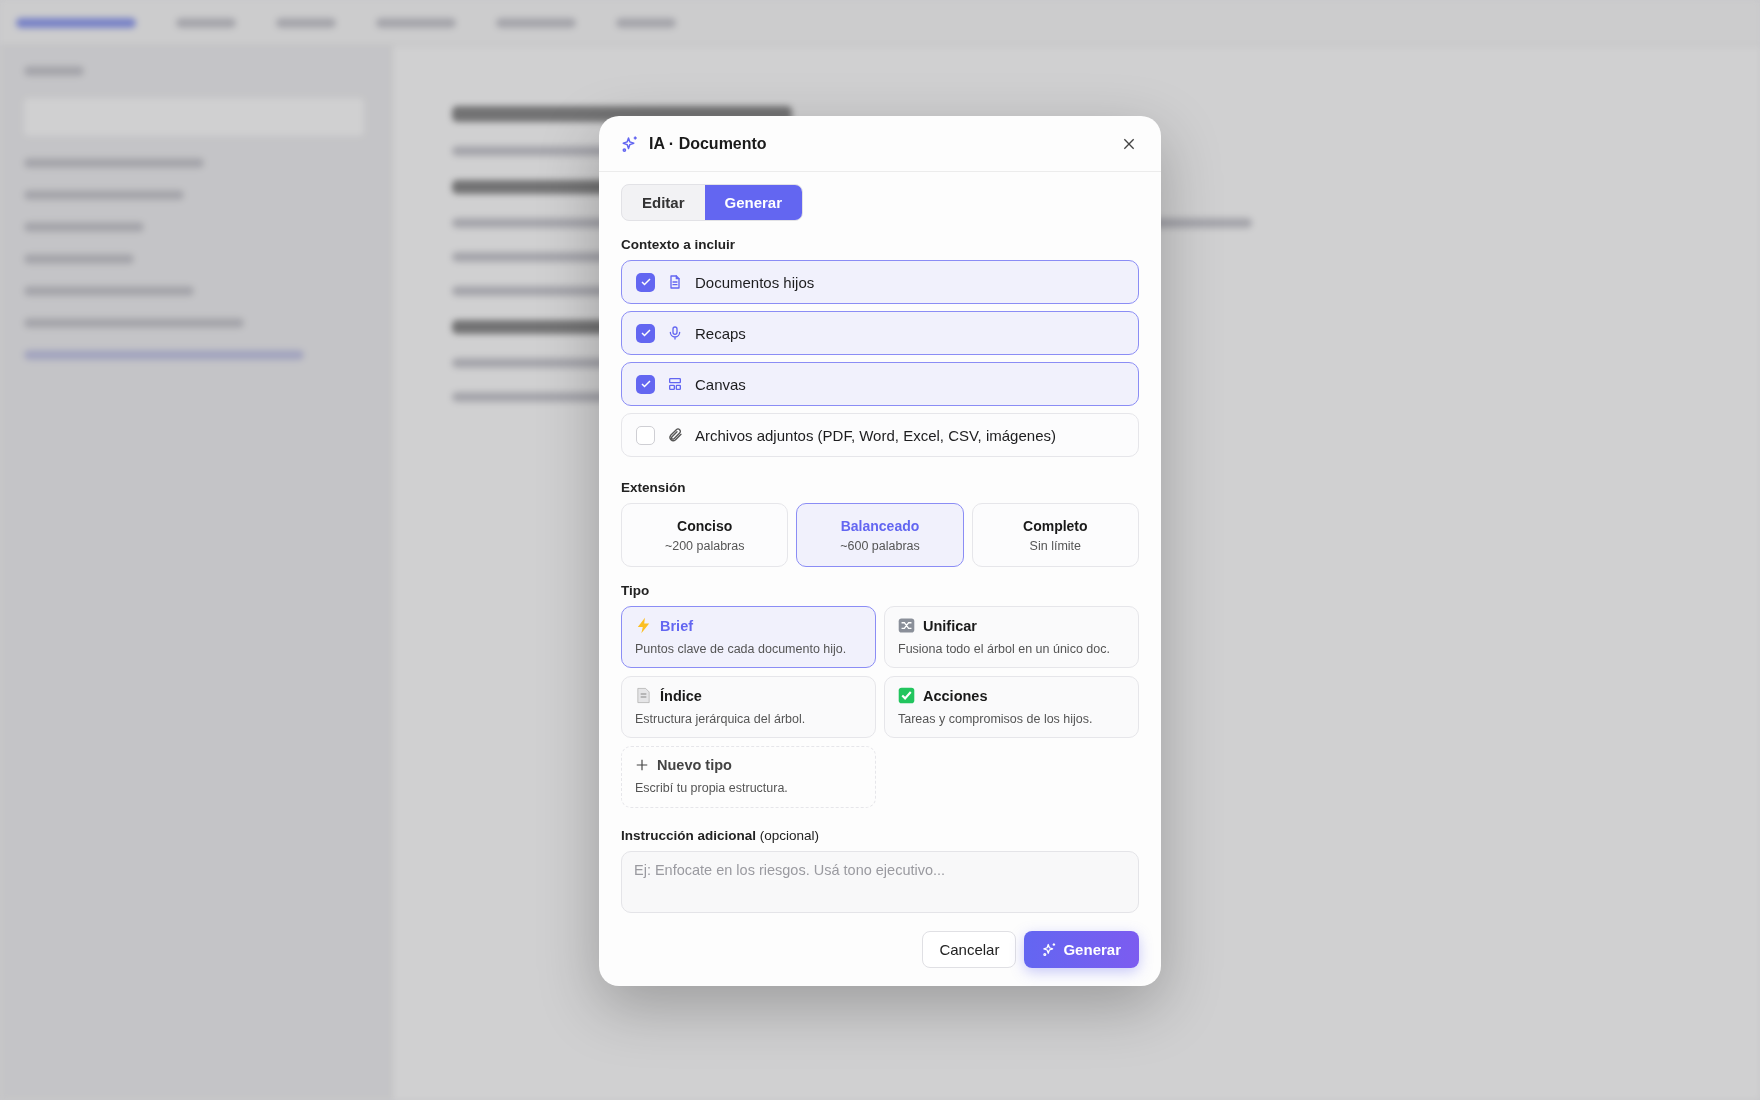  I want to click on lightning-icon, so click(643, 625).